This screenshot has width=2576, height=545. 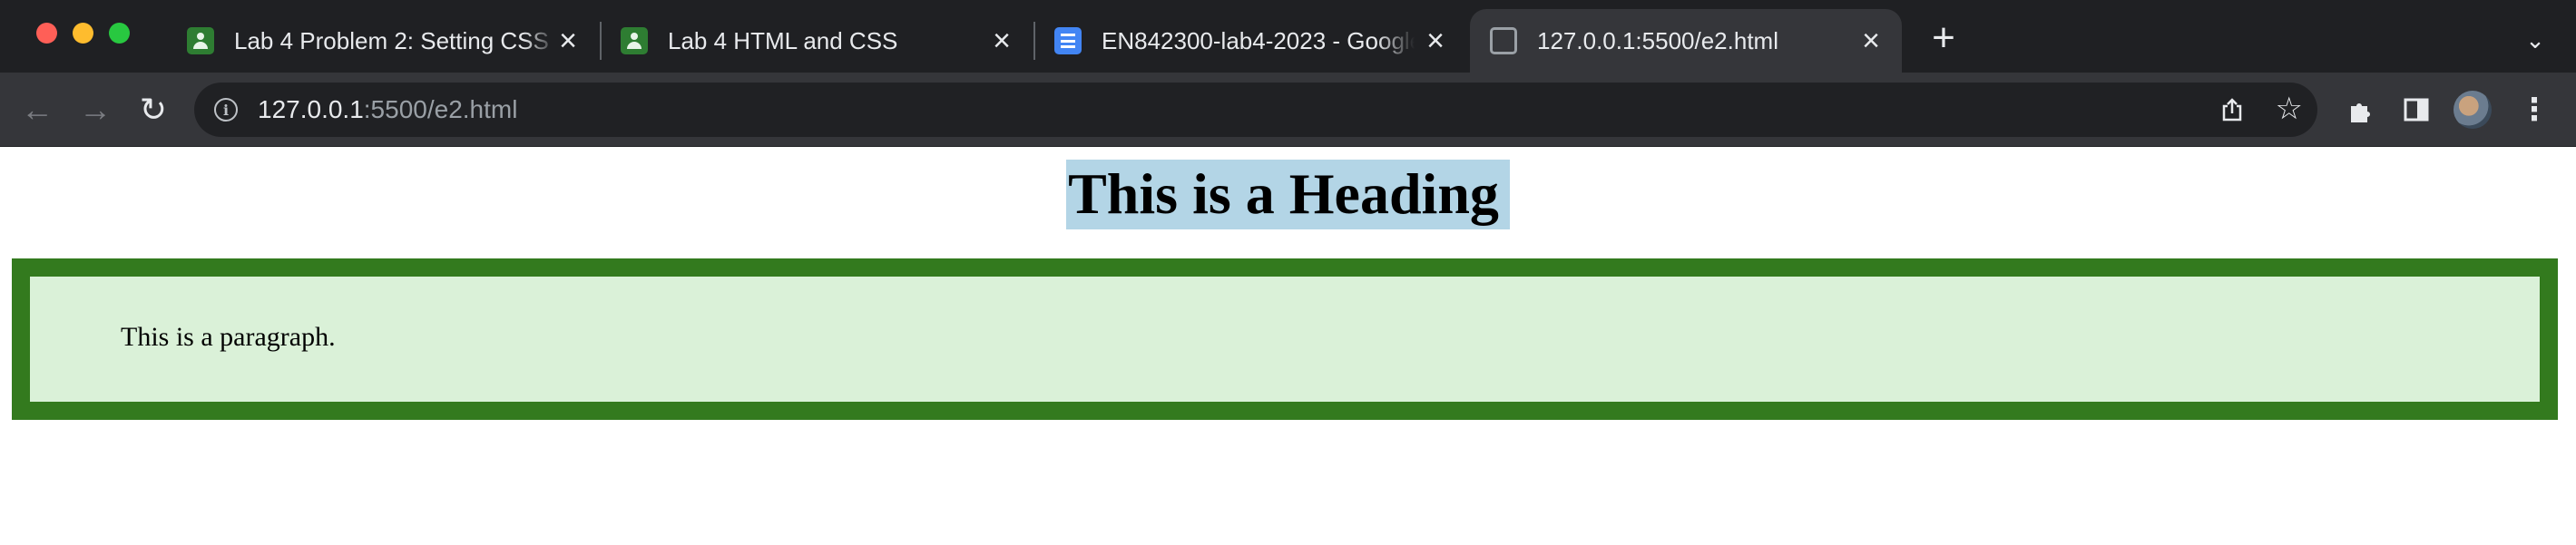 I want to click on forward-arrow-icon: →, so click(x=95, y=110).